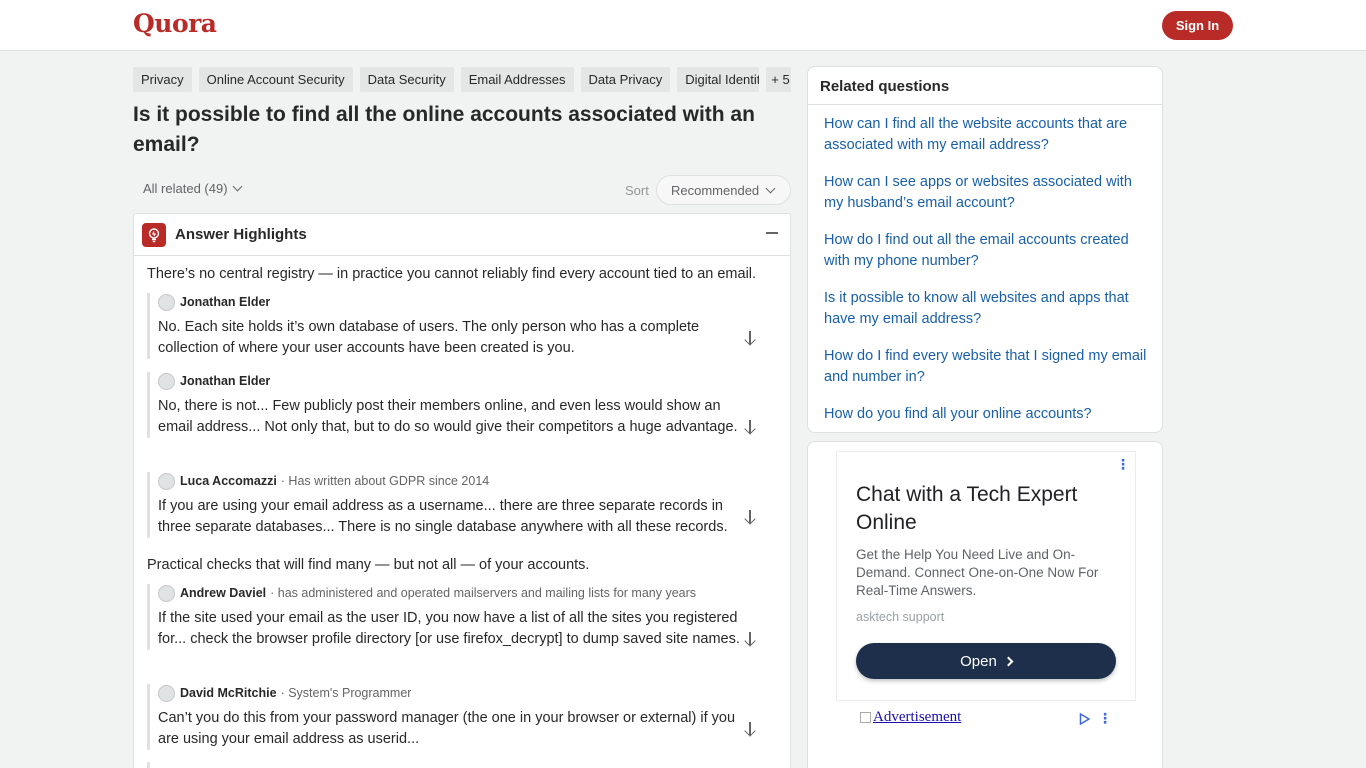 The image size is (1366, 768). Describe the element at coordinates (385, 481) in the screenshot. I see `author-credential: · Has written about GDPR since 2014` at that location.